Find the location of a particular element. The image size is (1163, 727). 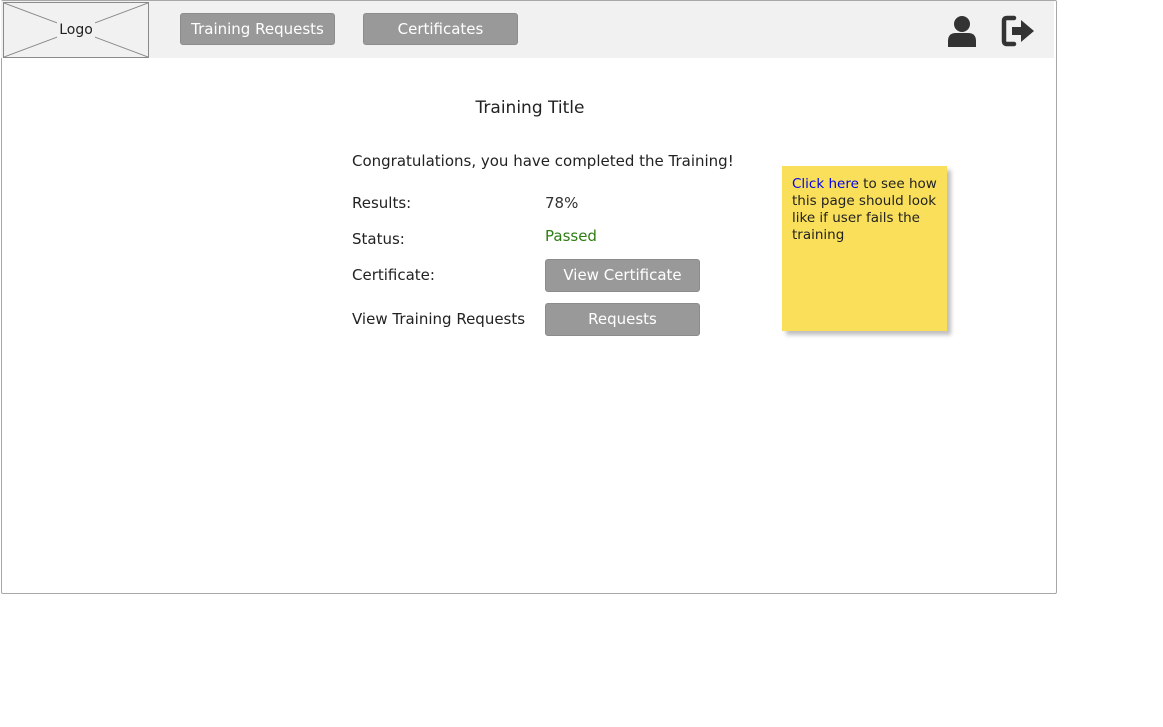

view-training-requests-label: View Training Requests is located at coordinates (439, 319).